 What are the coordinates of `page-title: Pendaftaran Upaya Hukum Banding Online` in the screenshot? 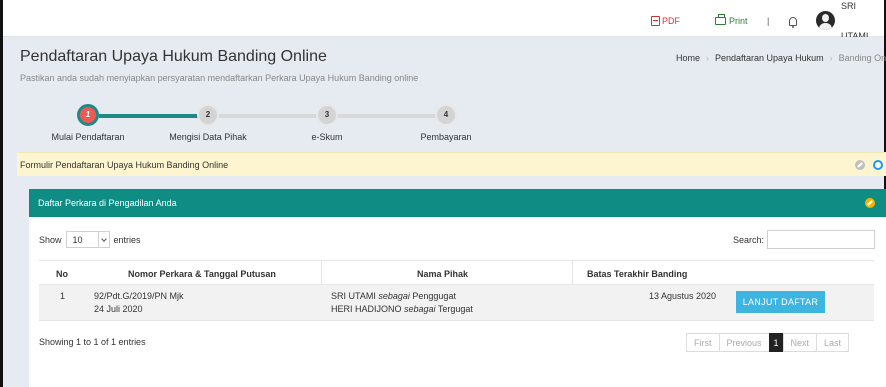 It's located at (173, 56).